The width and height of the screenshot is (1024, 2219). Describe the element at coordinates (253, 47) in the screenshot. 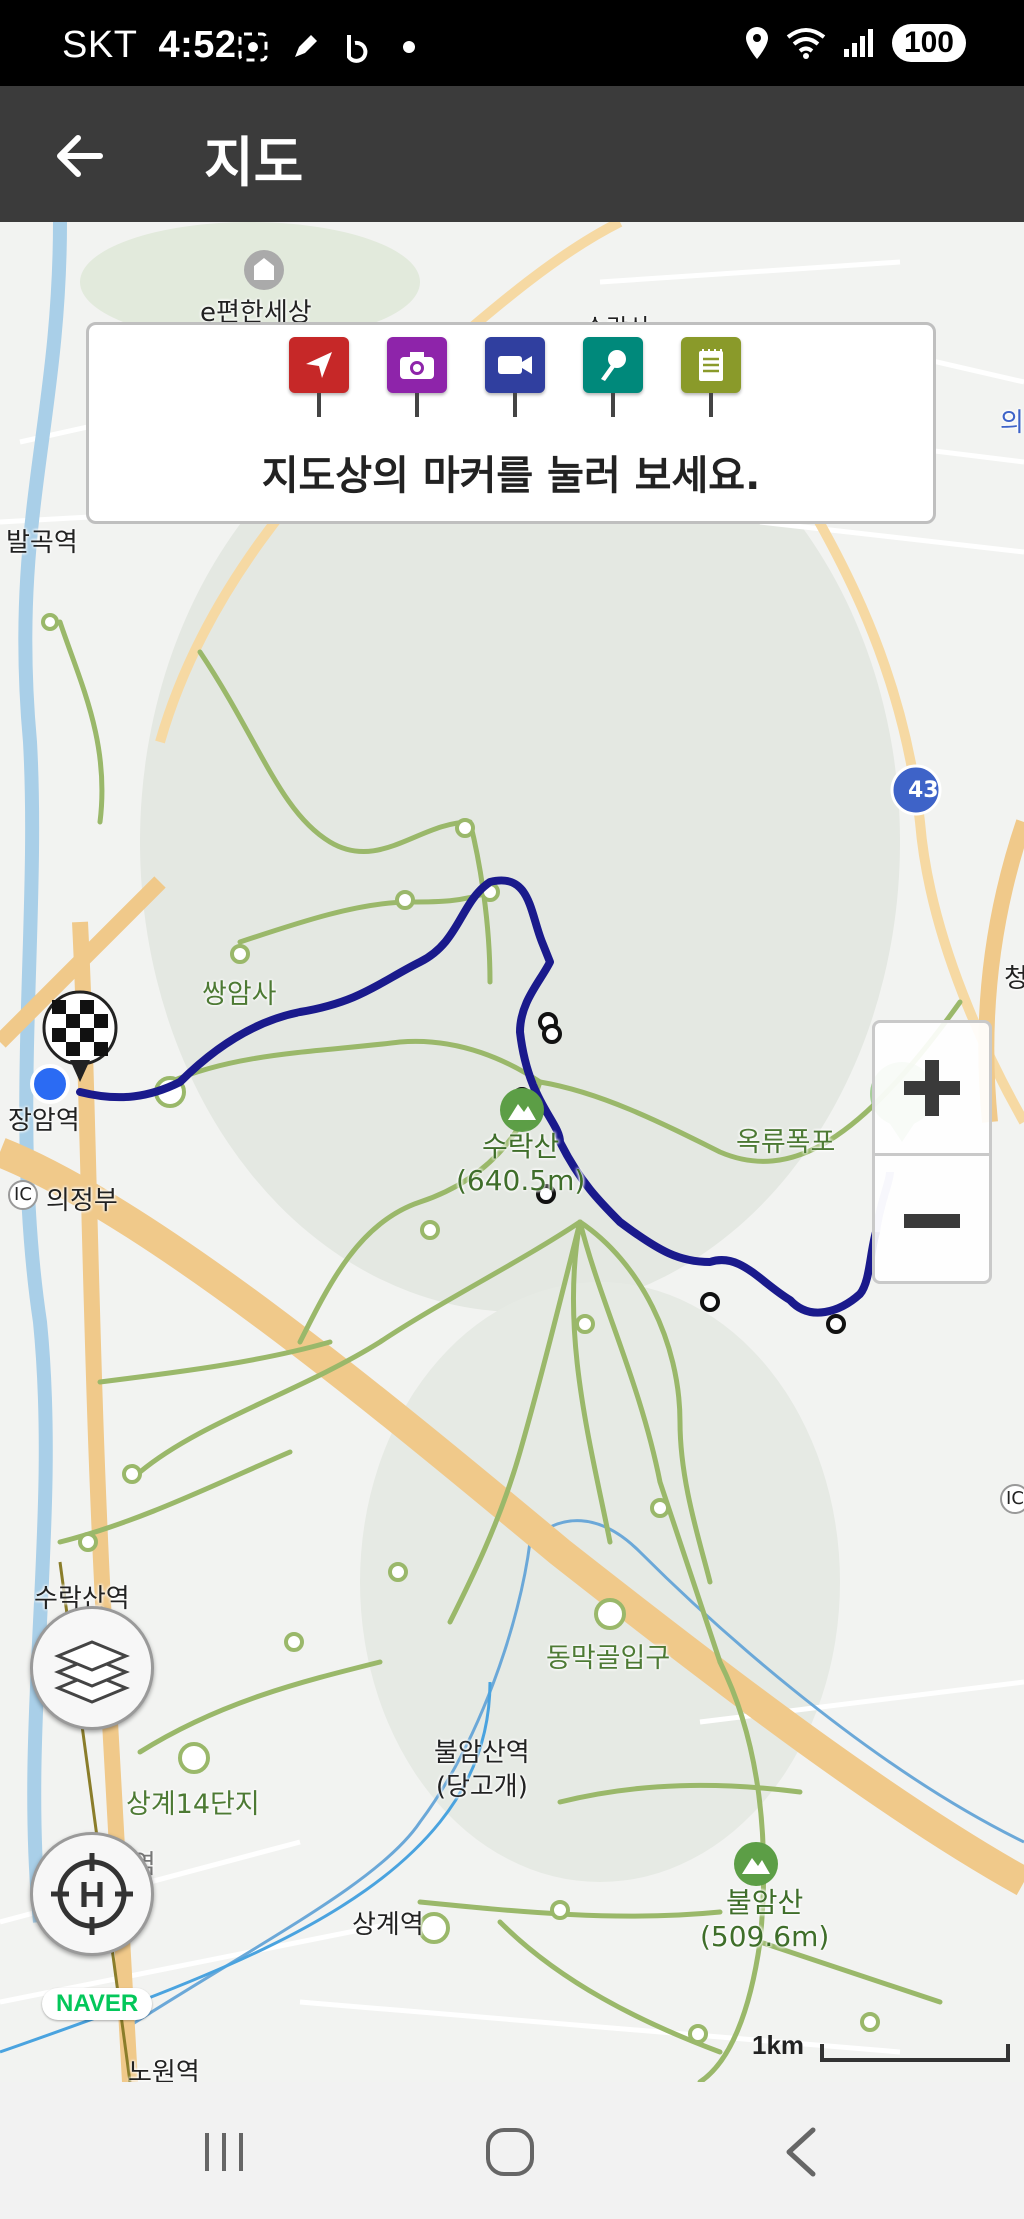

I see `screenshot-icon` at that location.